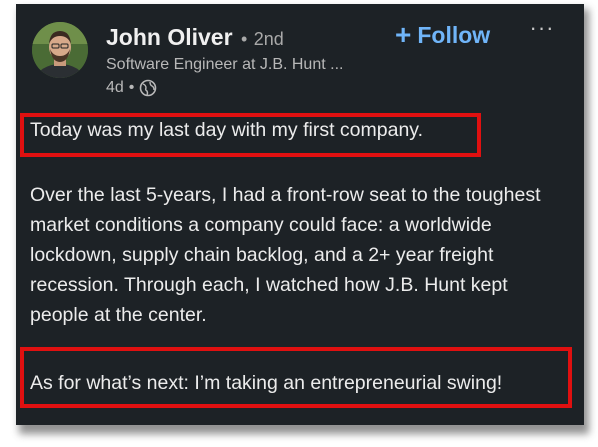 Image resolution: width=598 pixels, height=447 pixels. I want to click on post-meta: 4d •, so click(131, 88).